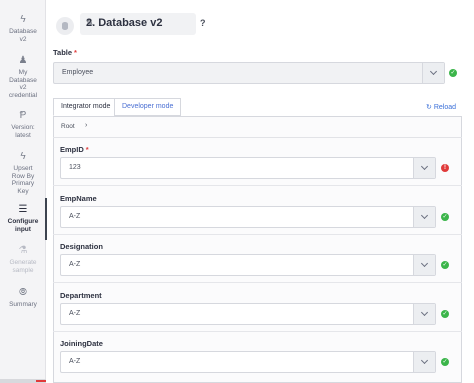  I want to click on binoculars-icon: ⦾, so click(23, 292).